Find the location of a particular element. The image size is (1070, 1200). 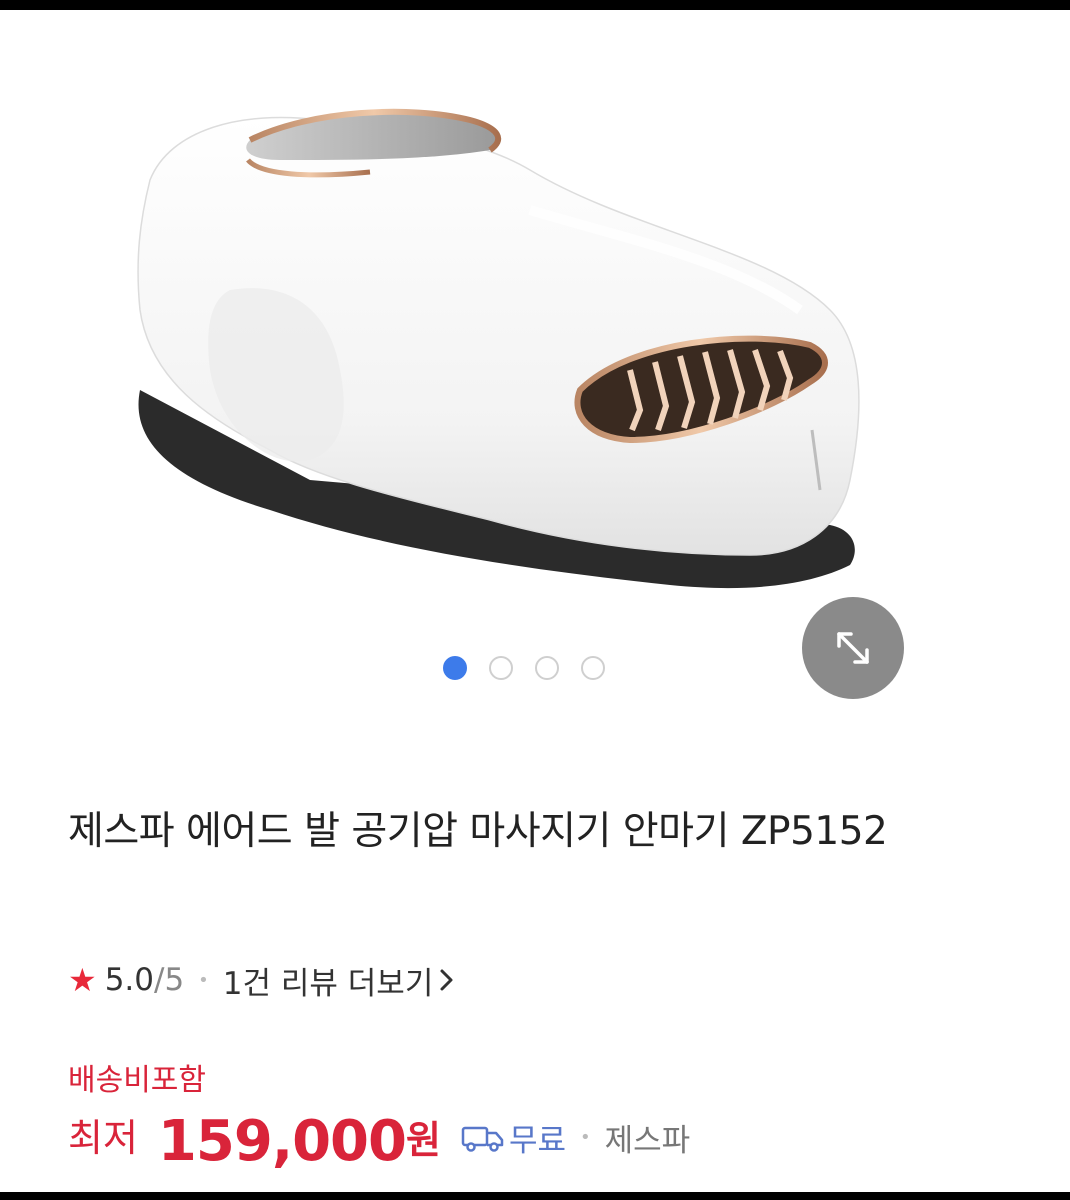

review-link: 1건 리뷰 더보기 is located at coordinates (339, 980).